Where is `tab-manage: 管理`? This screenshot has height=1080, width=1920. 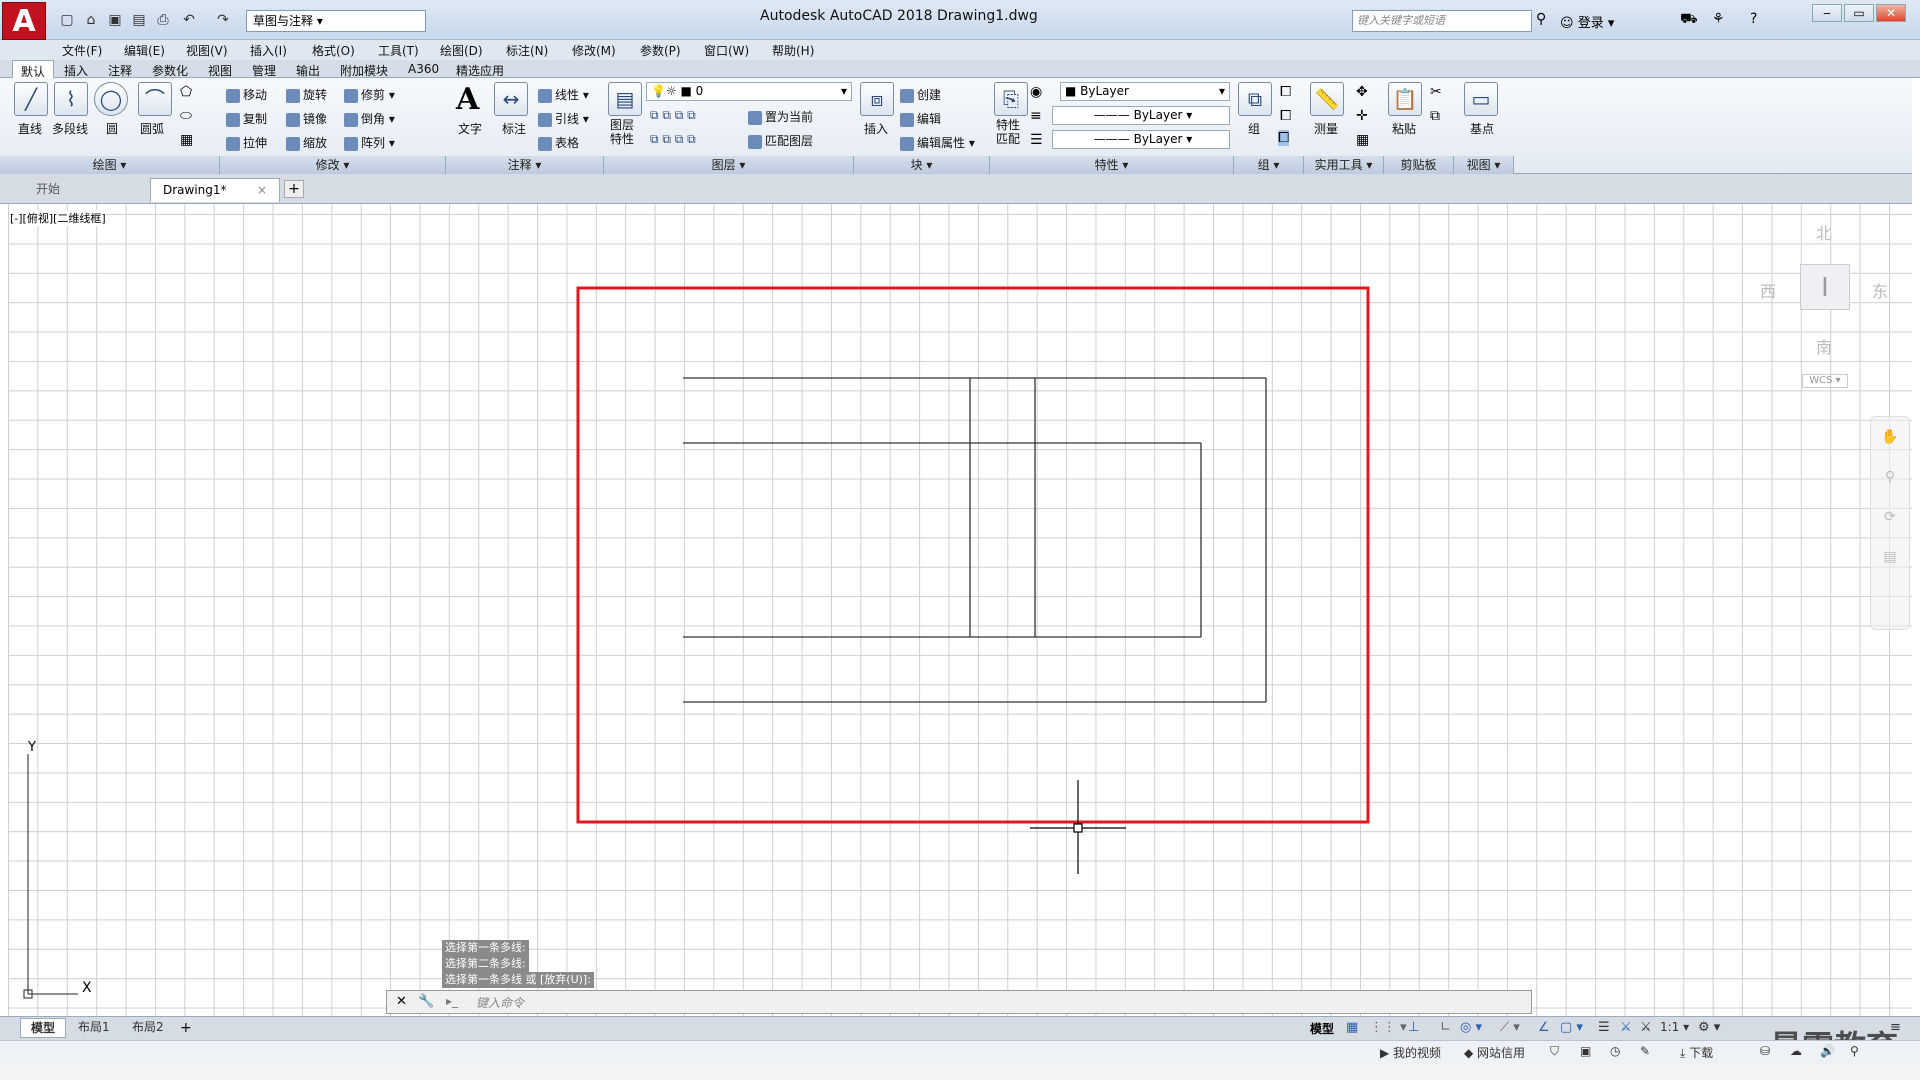
tab-manage: 管理 is located at coordinates (264, 69).